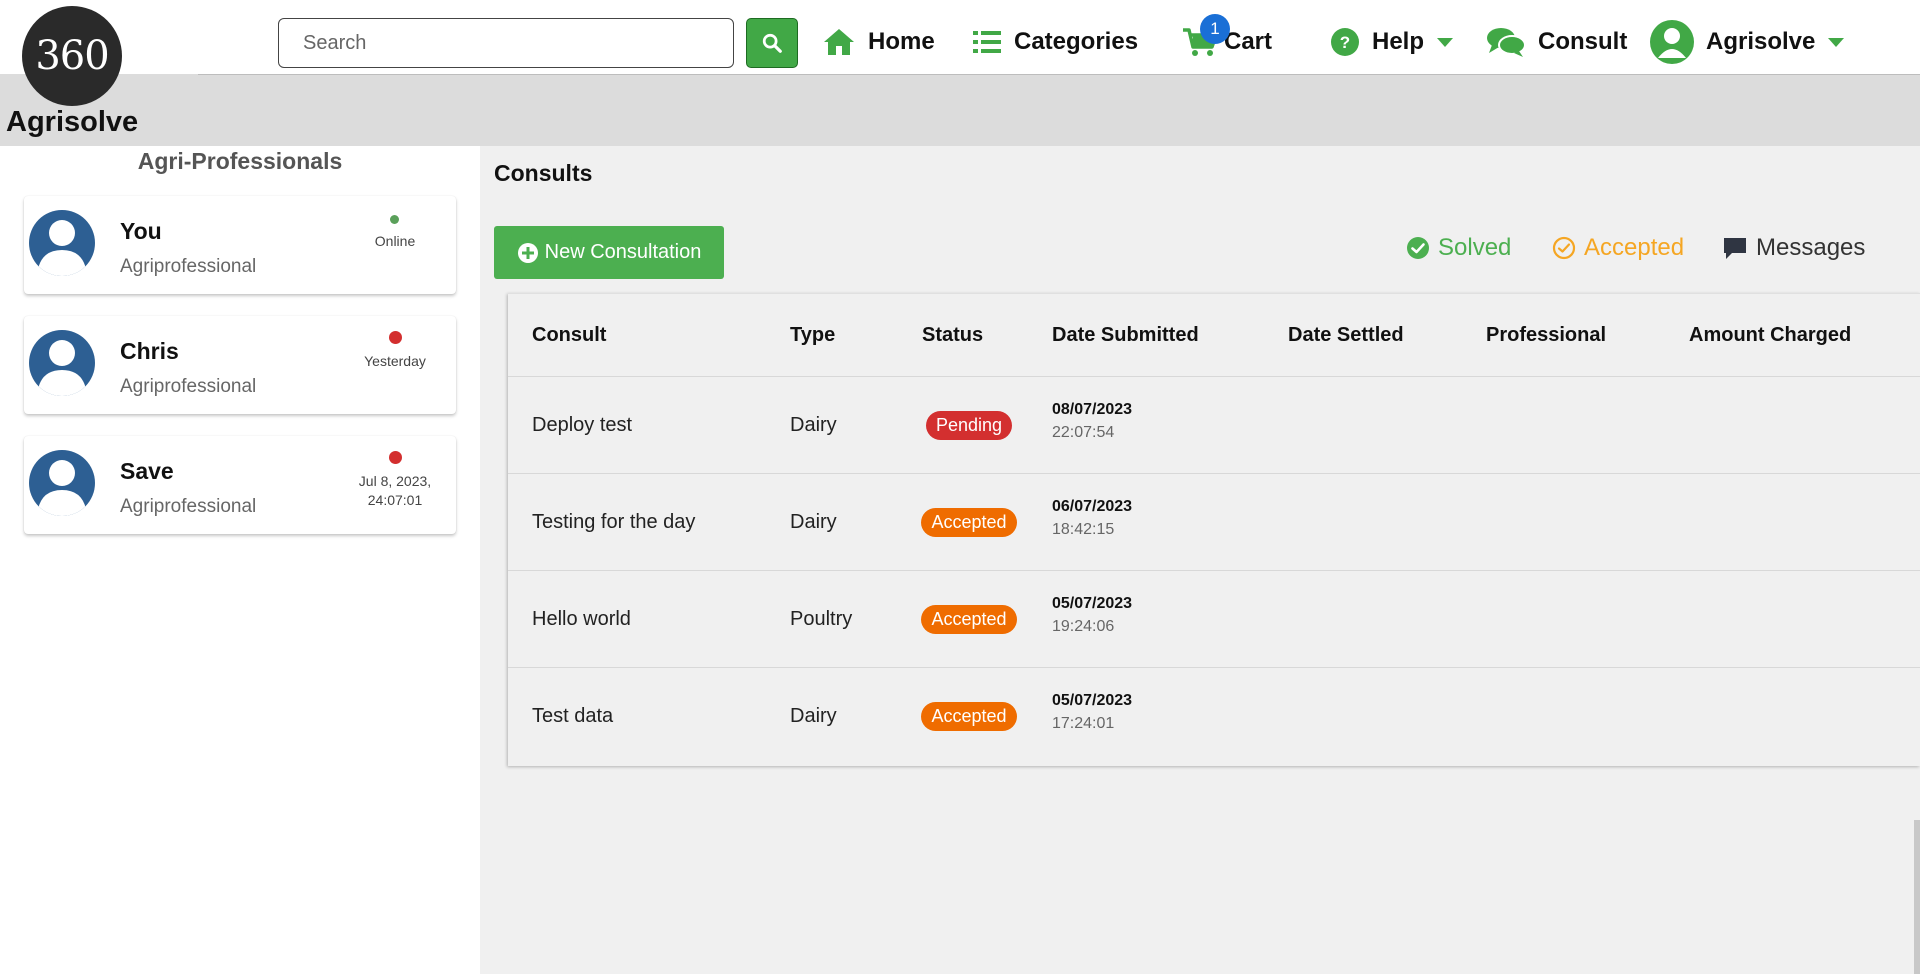  I want to click on legend-solved: Solved, so click(1458, 248).